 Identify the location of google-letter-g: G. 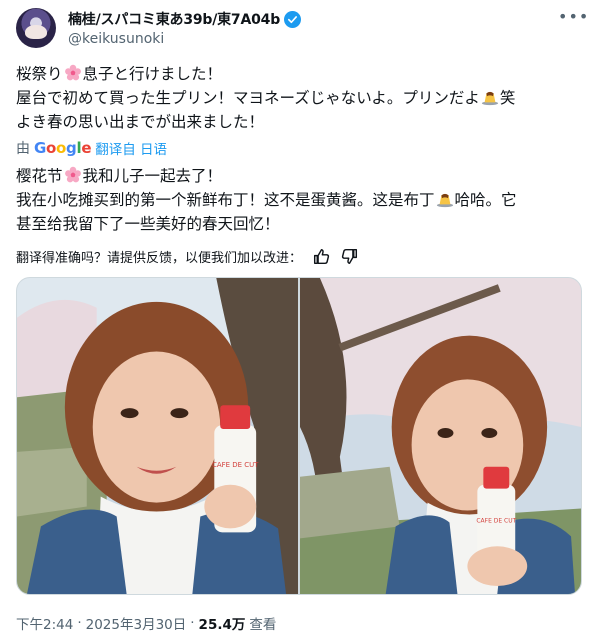
(40, 148).